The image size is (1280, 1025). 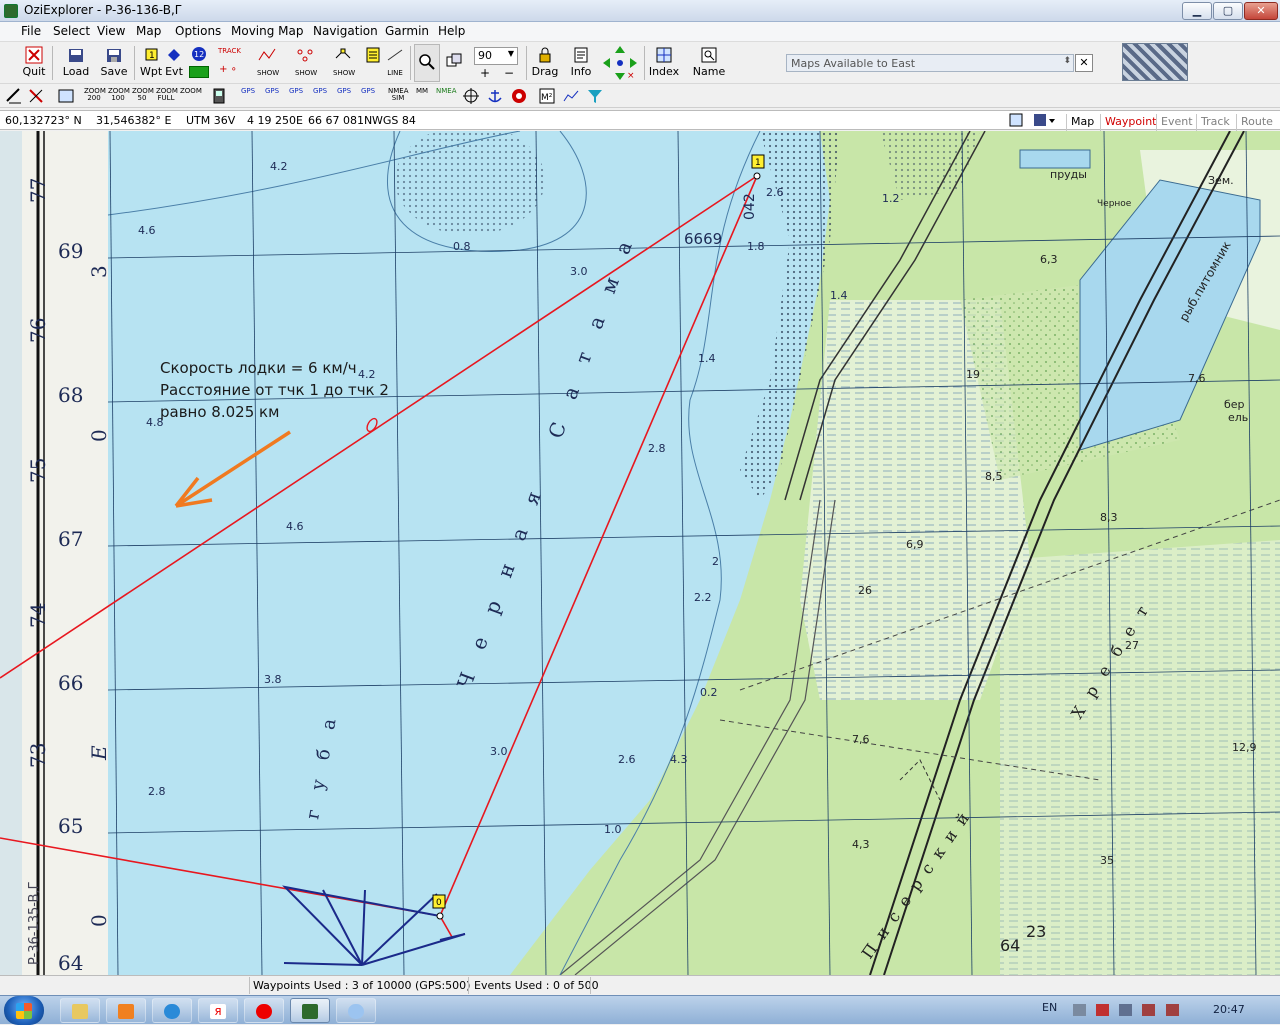 What do you see at coordinates (1172, 1010) in the screenshot?
I see `volume-icon` at bounding box center [1172, 1010].